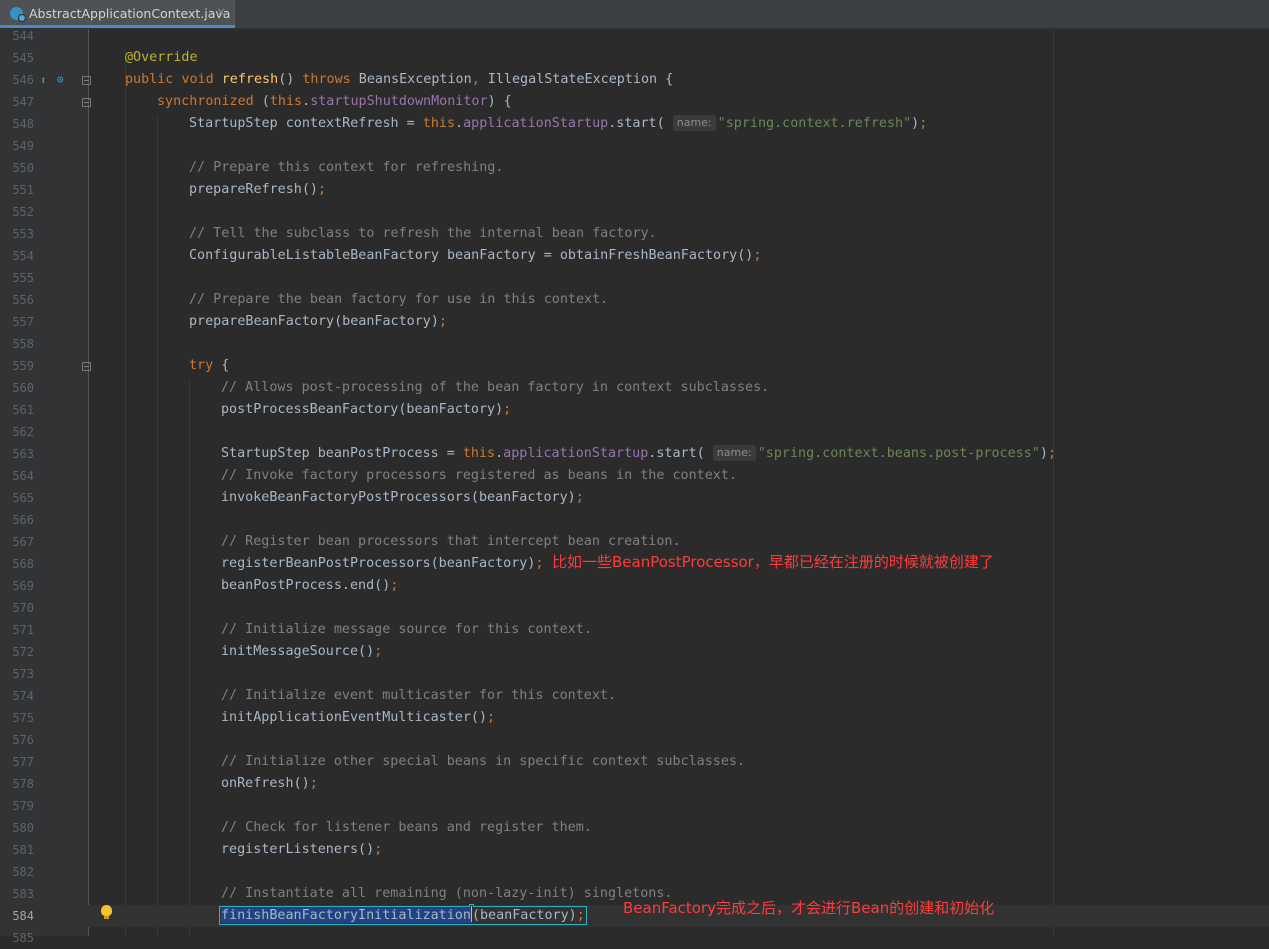  What do you see at coordinates (634, 674) in the screenshot?
I see `code-line-573: 573` at bounding box center [634, 674].